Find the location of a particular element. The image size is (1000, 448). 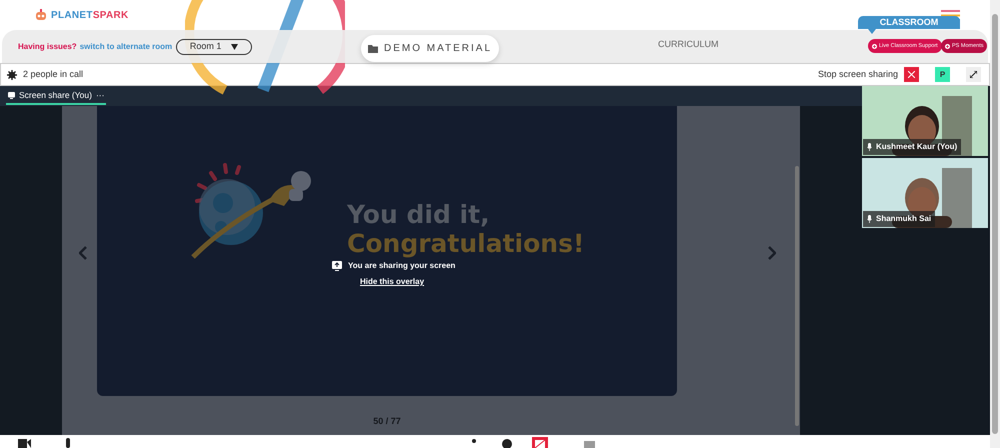

caret-icon is located at coordinates (234, 47).